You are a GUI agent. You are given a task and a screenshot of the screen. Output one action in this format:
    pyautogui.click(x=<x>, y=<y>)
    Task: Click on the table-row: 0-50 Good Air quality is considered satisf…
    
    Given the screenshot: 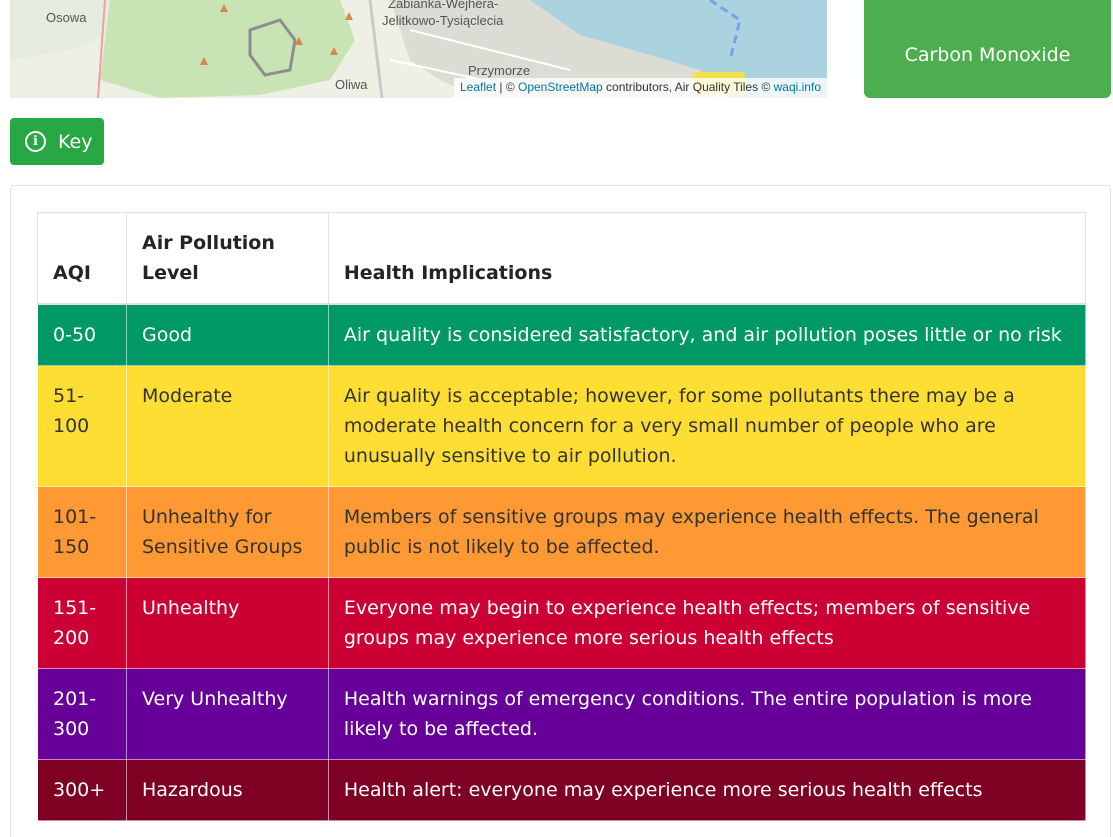 What is the action you would take?
    pyautogui.click(x=562, y=334)
    